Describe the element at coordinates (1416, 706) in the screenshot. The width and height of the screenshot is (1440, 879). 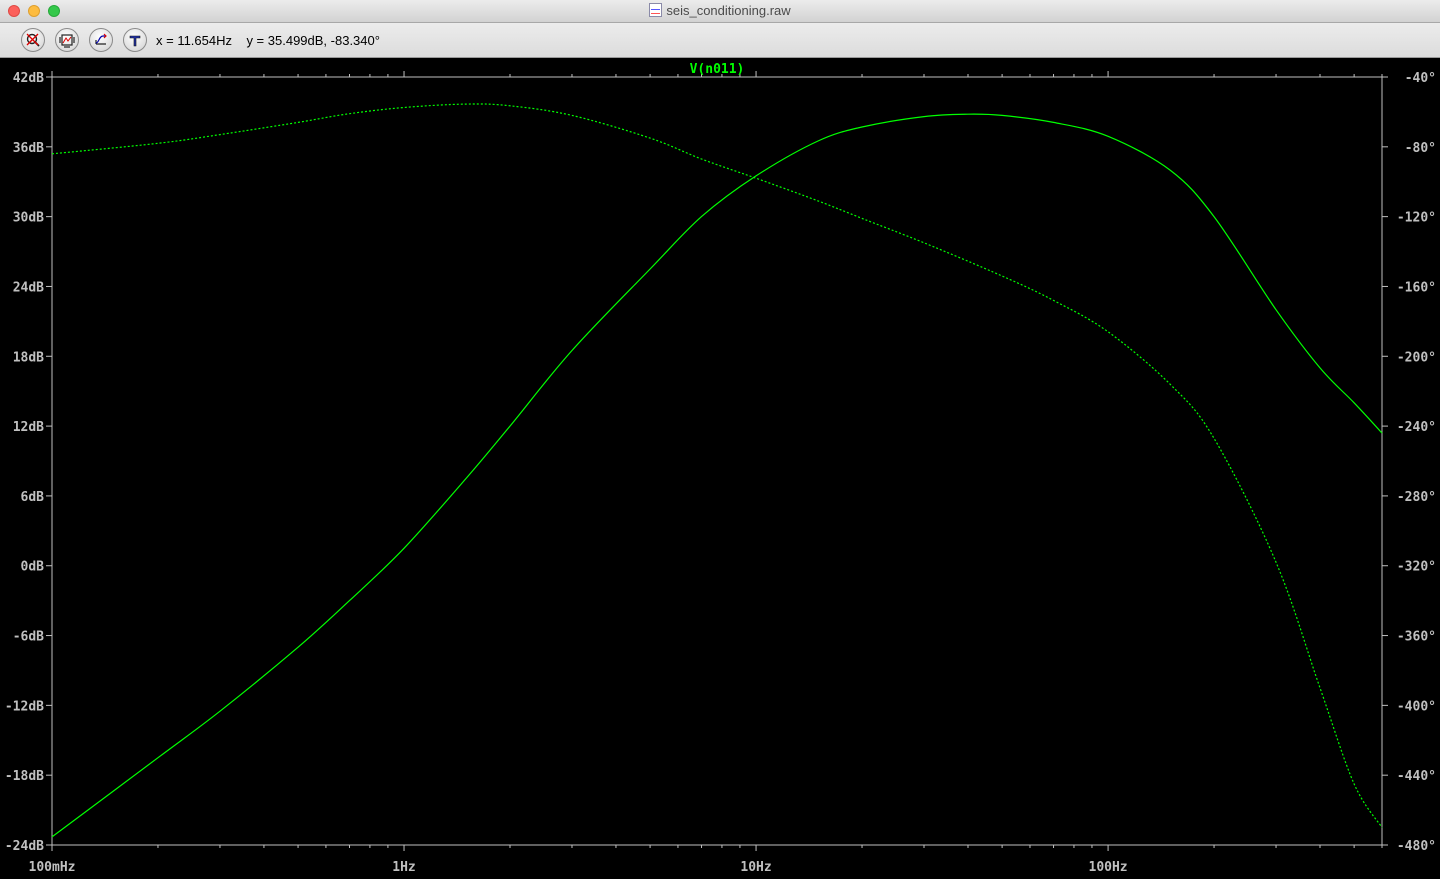
I see `y-right-tick-label: -400°` at that location.